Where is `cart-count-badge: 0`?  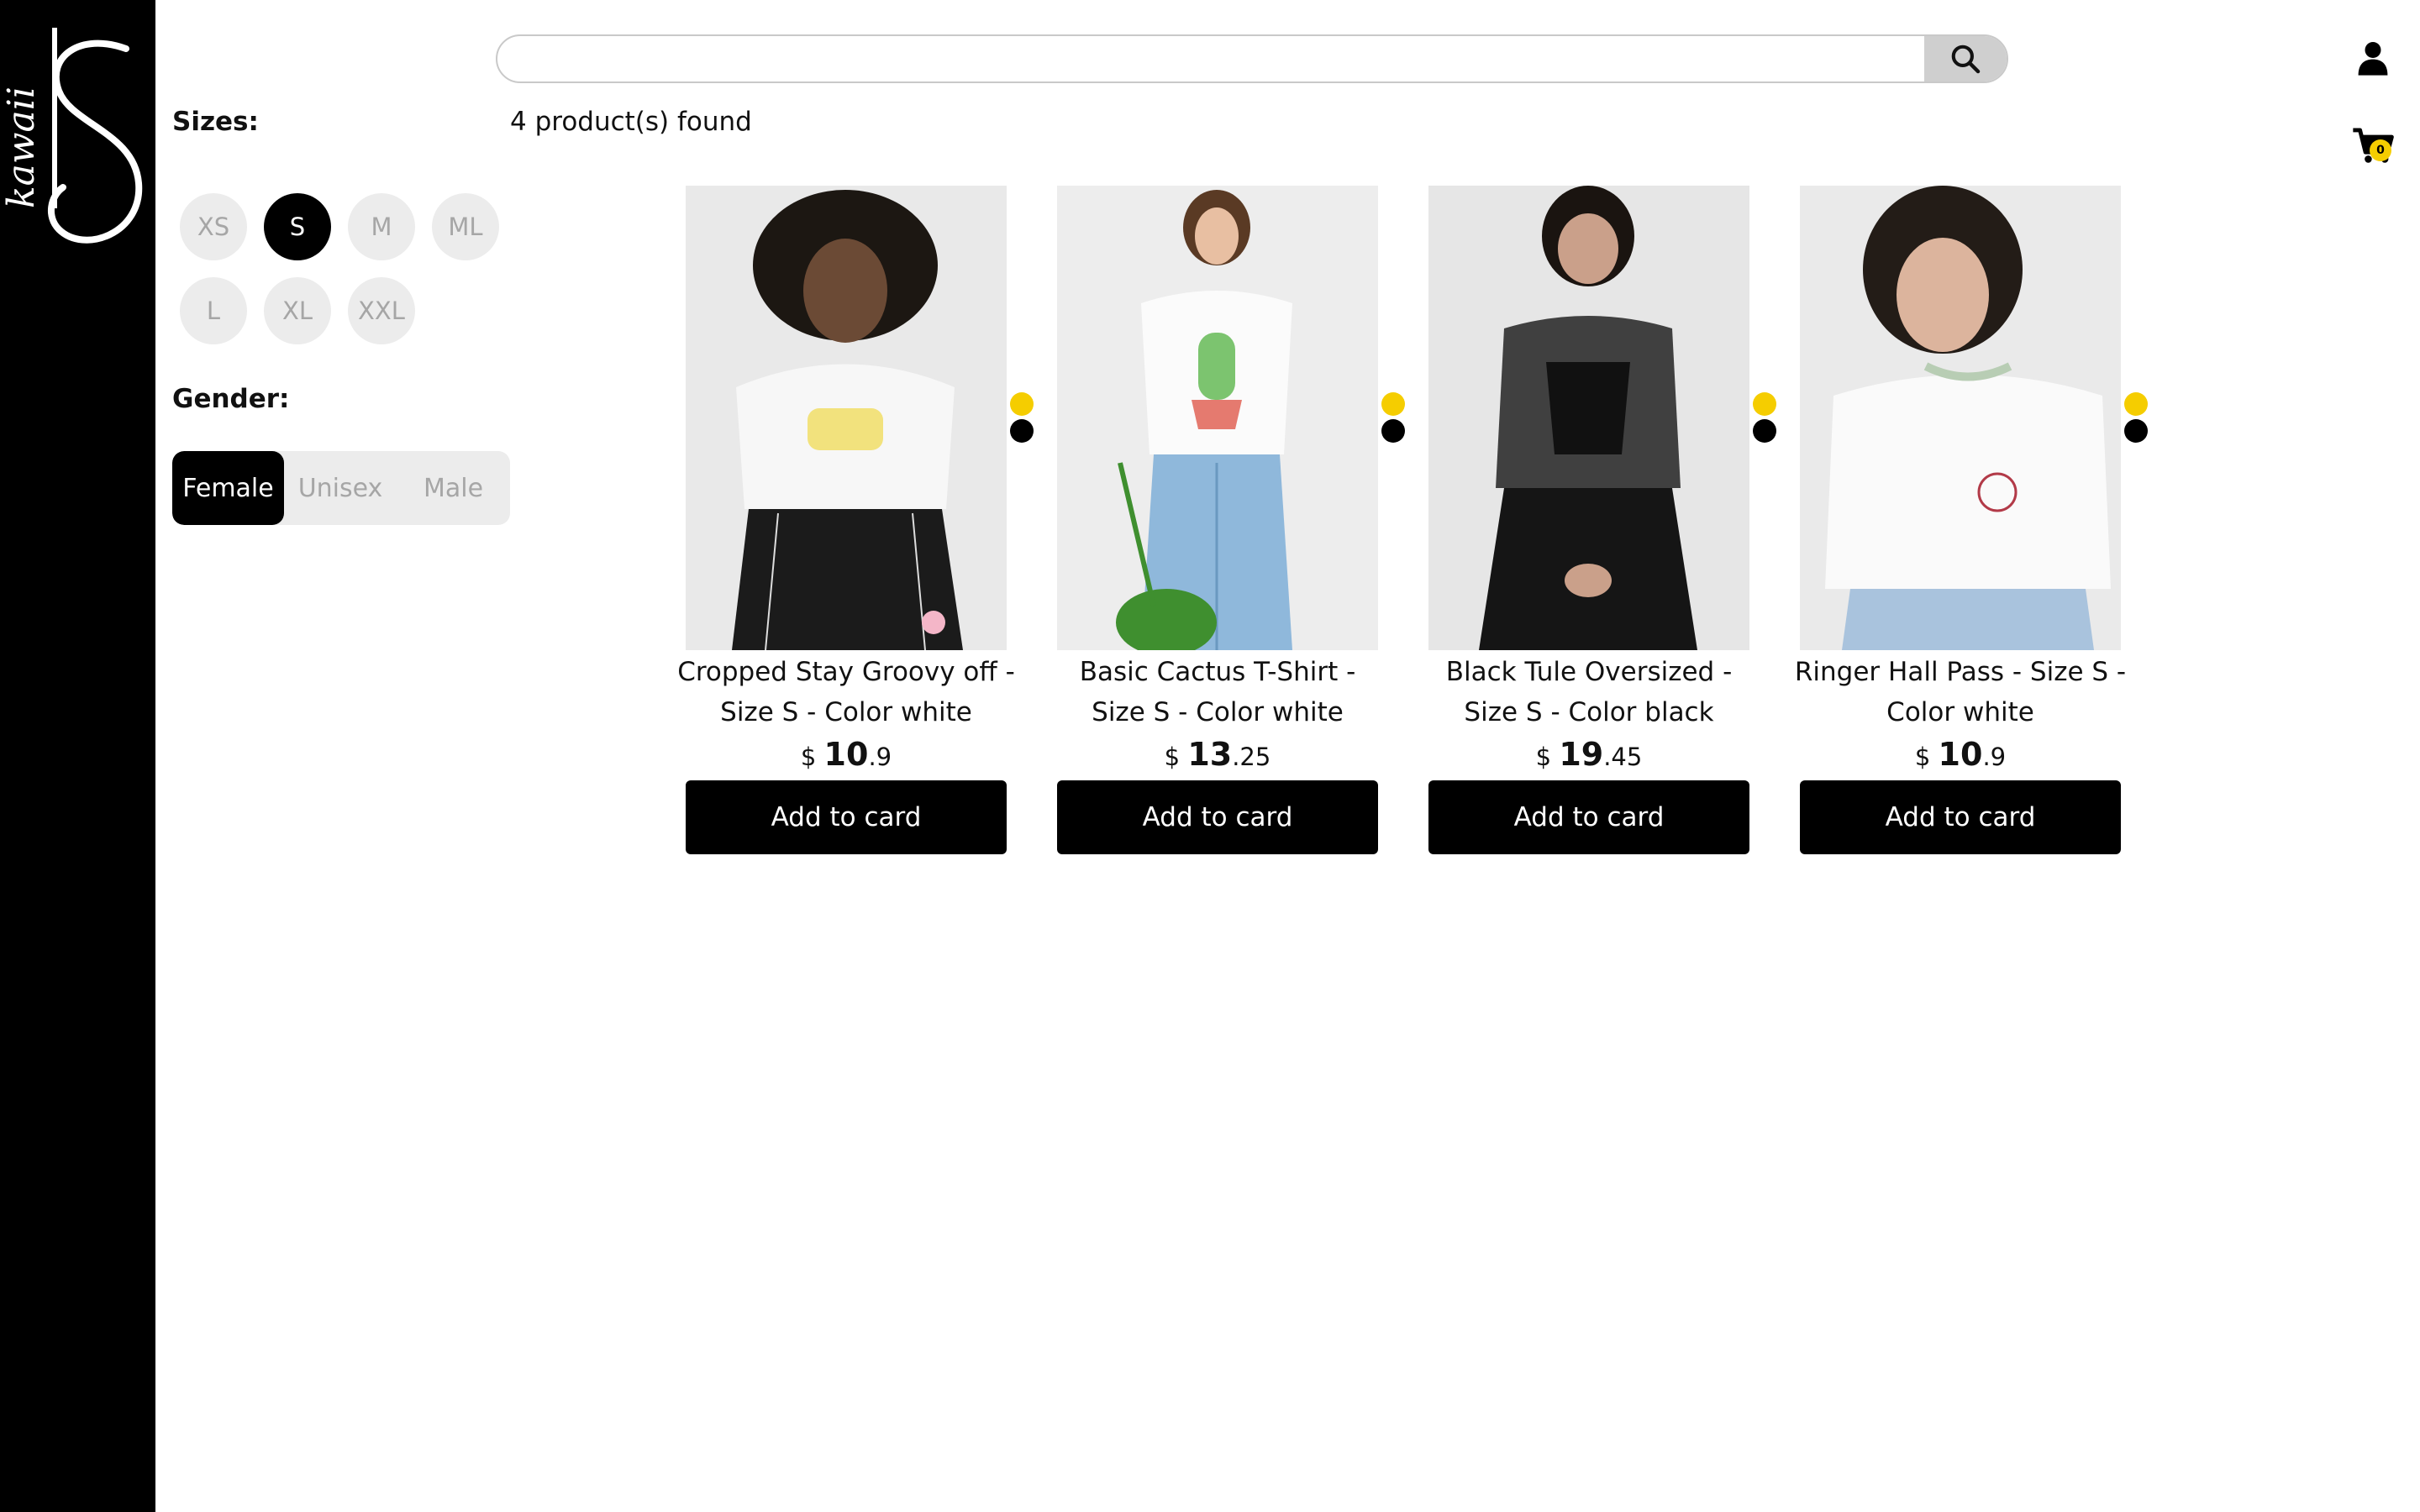
cart-count-badge: 0 is located at coordinates (2381, 150).